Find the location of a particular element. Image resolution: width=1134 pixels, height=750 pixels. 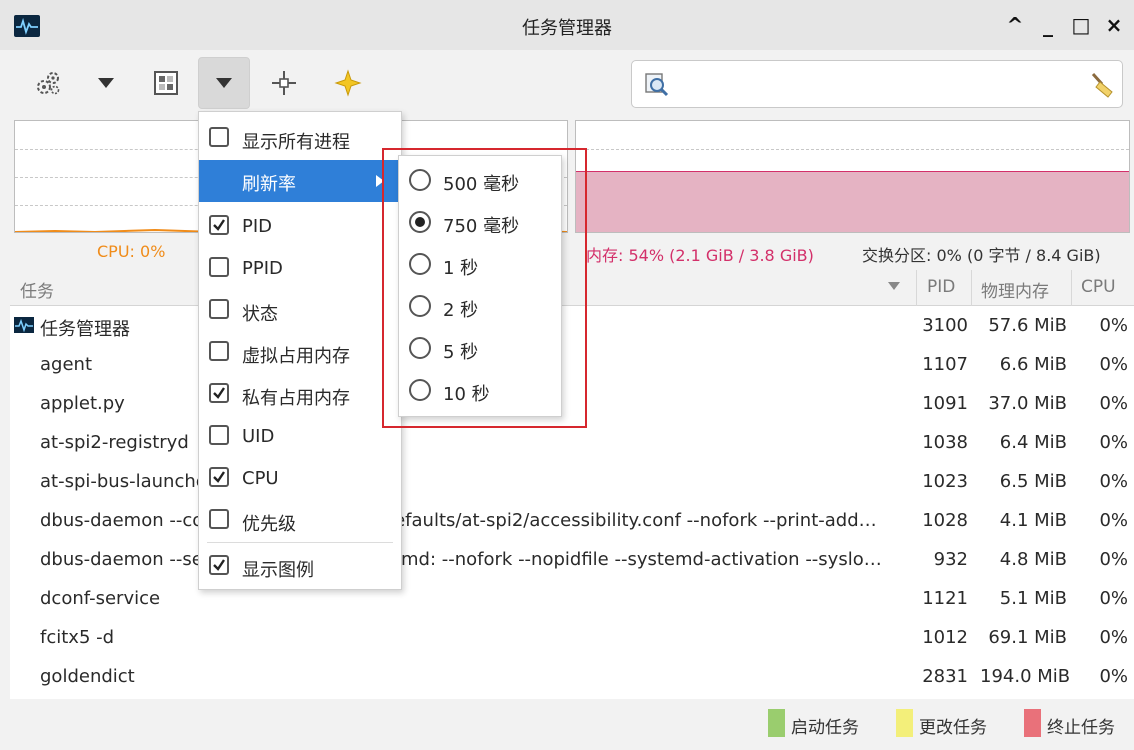

memory-graph is located at coordinates (852, 176).